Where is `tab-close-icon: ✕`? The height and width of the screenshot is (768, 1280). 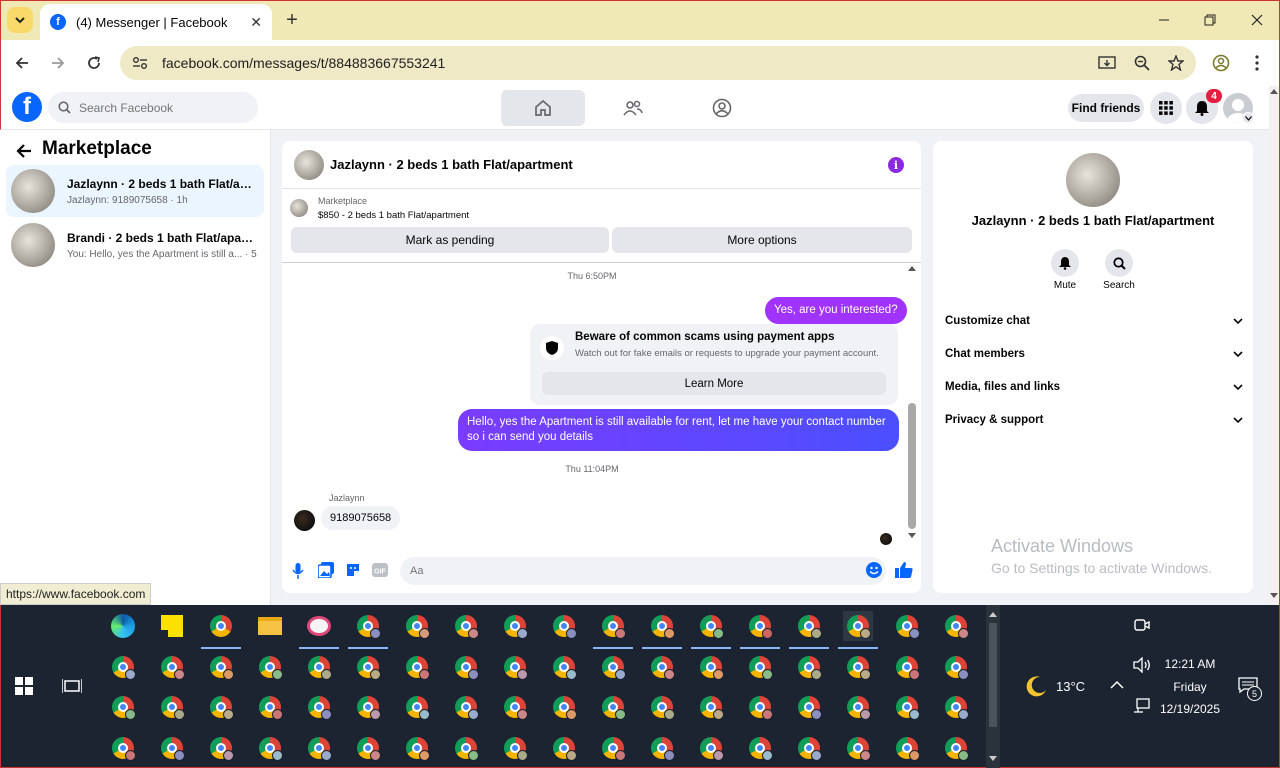 tab-close-icon: ✕ is located at coordinates (256, 22).